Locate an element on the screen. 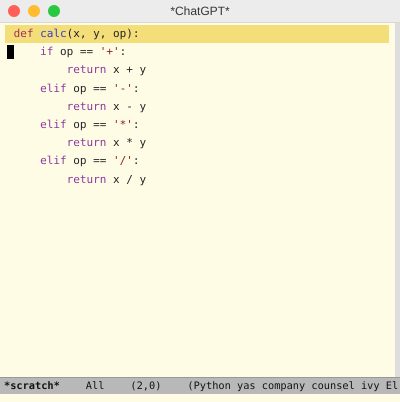 The image size is (400, 402). code-line: return x * y is located at coordinates (106, 143).